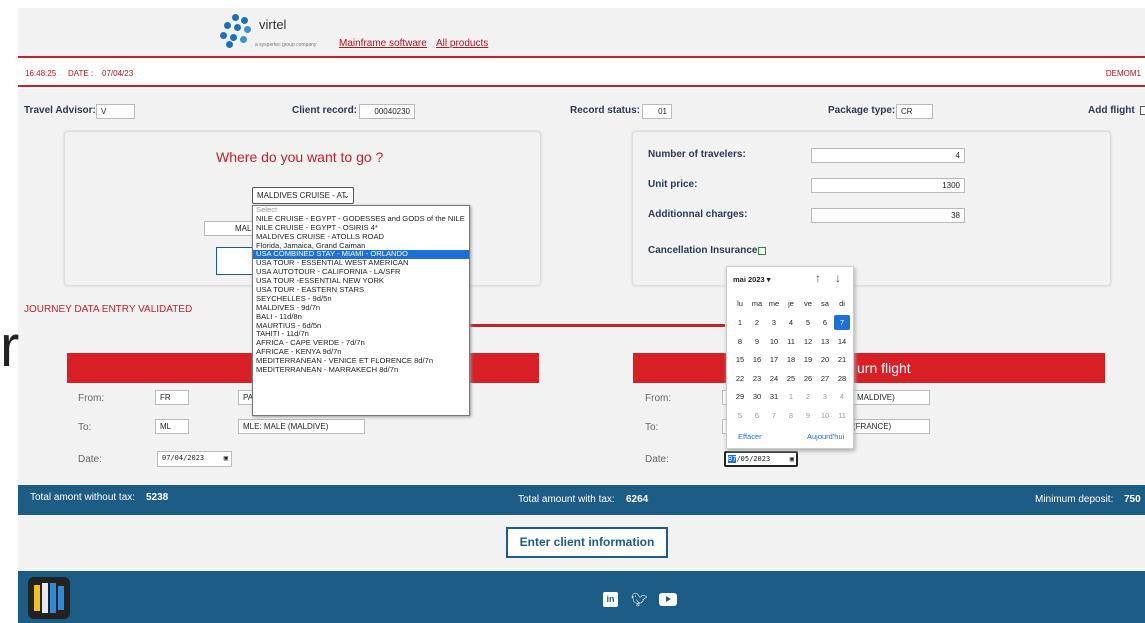  What do you see at coordinates (361, 281) in the screenshot?
I see `destination-option: USA TOUR -ESSENTIAL NEW YORK` at bounding box center [361, 281].